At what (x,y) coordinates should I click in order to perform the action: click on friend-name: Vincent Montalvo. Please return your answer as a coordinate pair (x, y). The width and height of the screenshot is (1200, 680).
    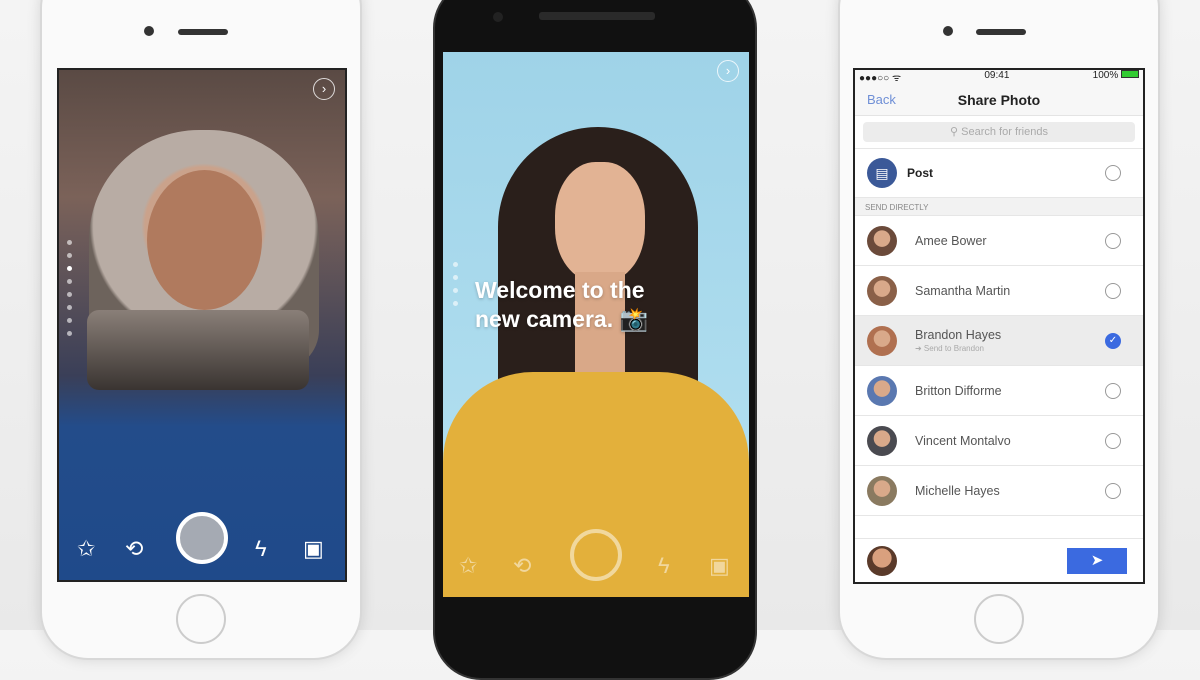
    Looking at the image, I should click on (963, 440).